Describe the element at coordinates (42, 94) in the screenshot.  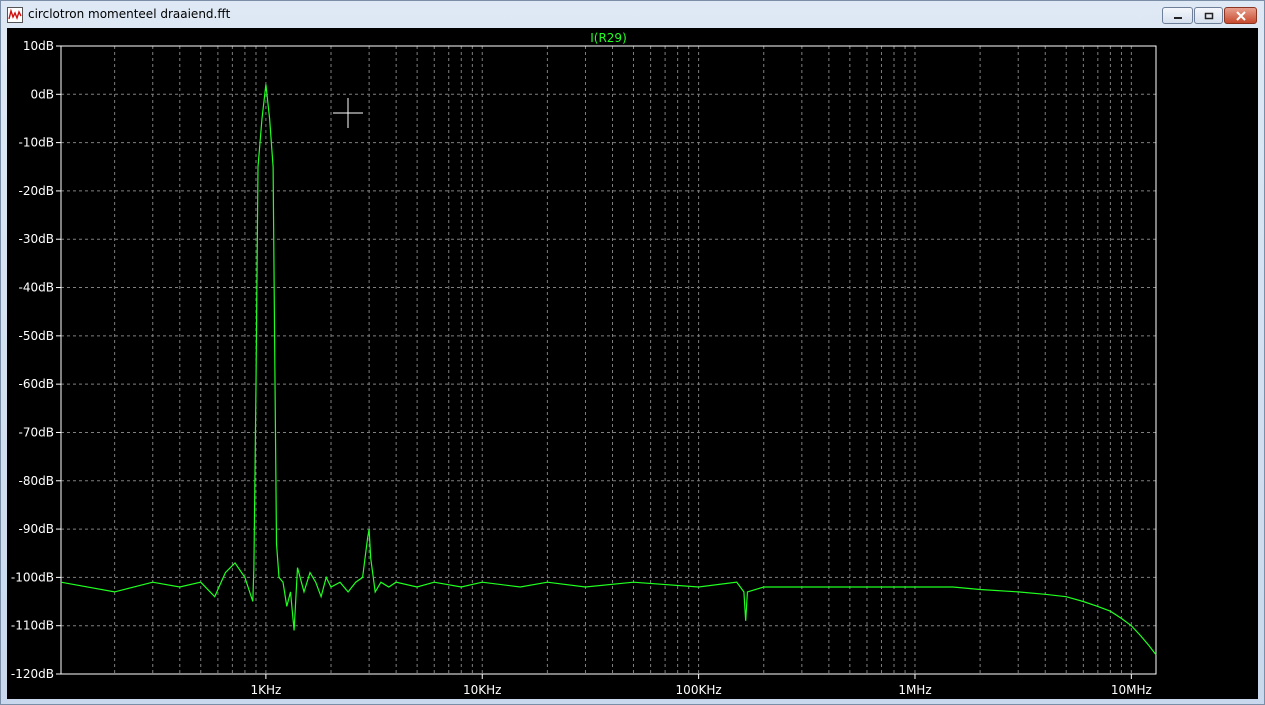
I see `y-tick-label: 0dB` at that location.